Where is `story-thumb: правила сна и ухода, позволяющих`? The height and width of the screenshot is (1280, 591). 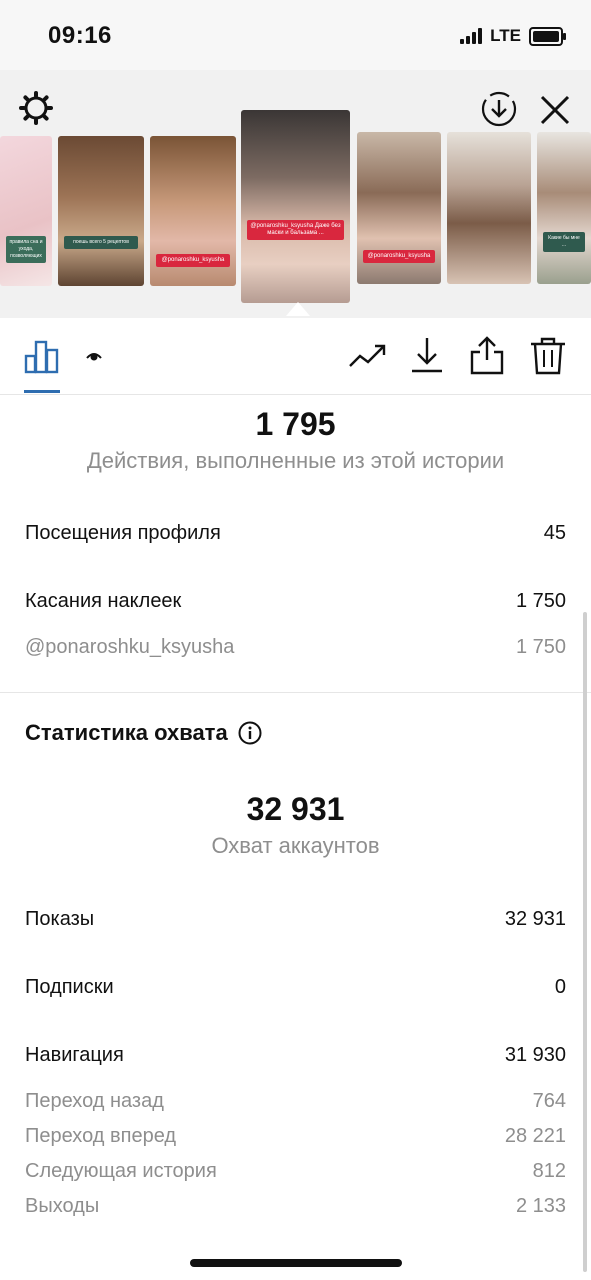
story-thumb: правила сна и ухода, позволяющих is located at coordinates (26, 211).